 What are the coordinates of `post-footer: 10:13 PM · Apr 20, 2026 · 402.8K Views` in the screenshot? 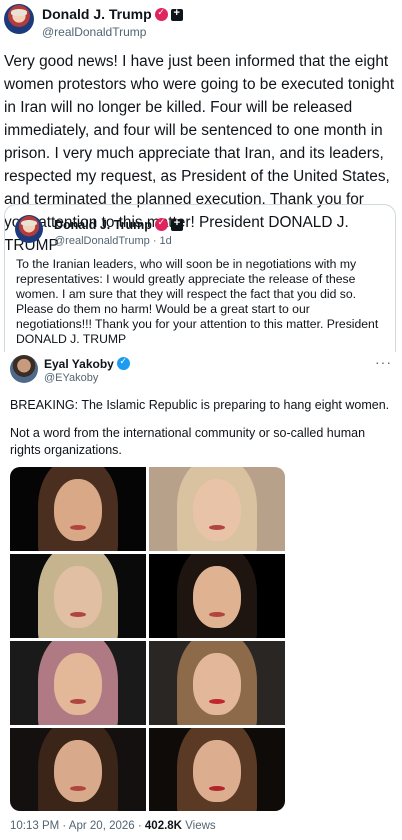 It's located at (113, 826).